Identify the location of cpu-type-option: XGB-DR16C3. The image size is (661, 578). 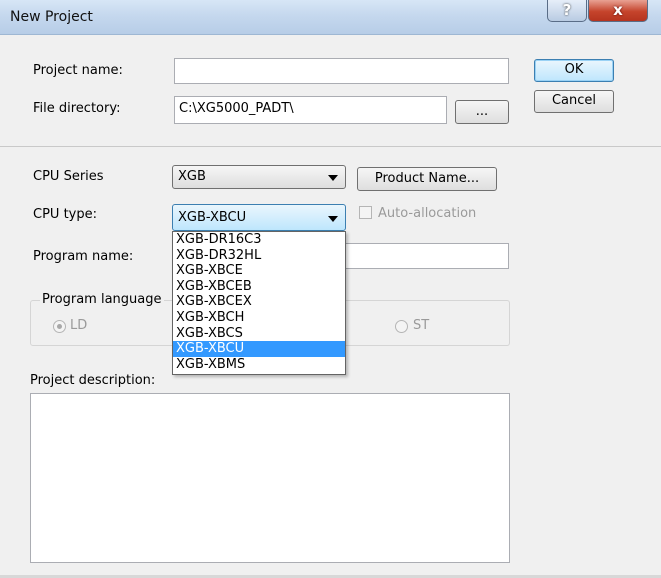
(259, 240).